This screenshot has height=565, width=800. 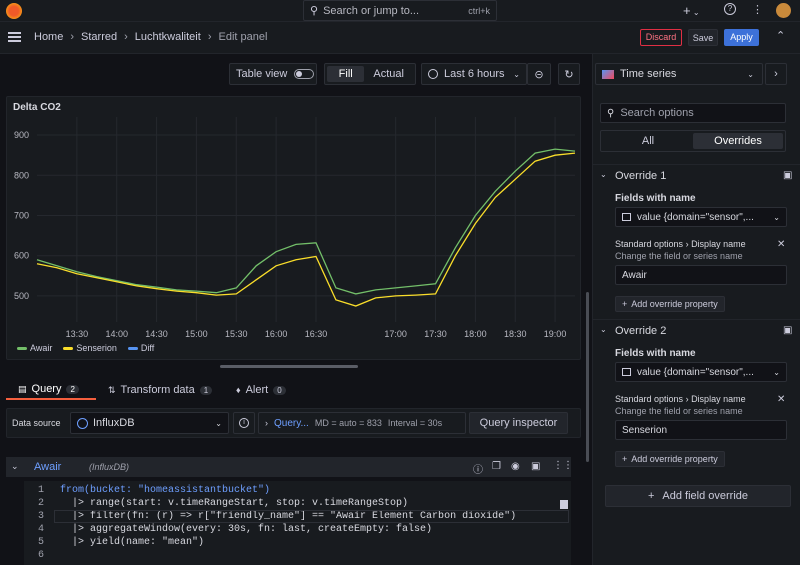 I want to click on legend-item-diff: Diff, so click(x=140, y=348).